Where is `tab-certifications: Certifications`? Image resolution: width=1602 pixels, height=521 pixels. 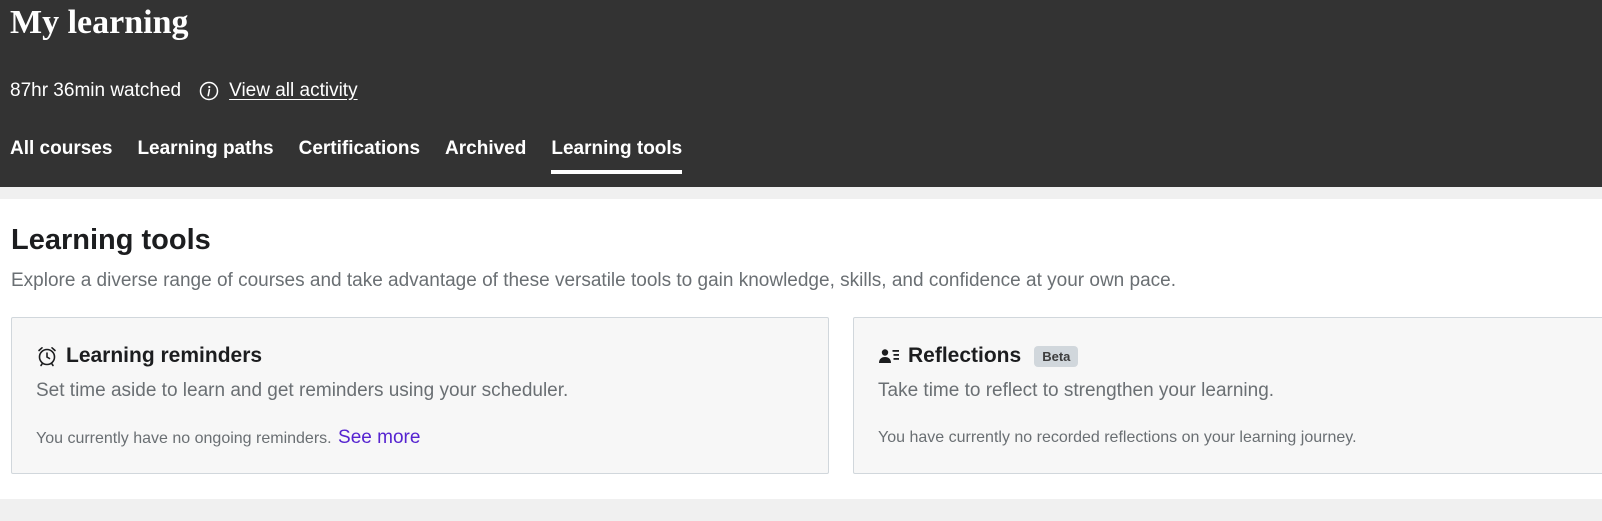
tab-certifications: Certifications is located at coordinates (359, 155).